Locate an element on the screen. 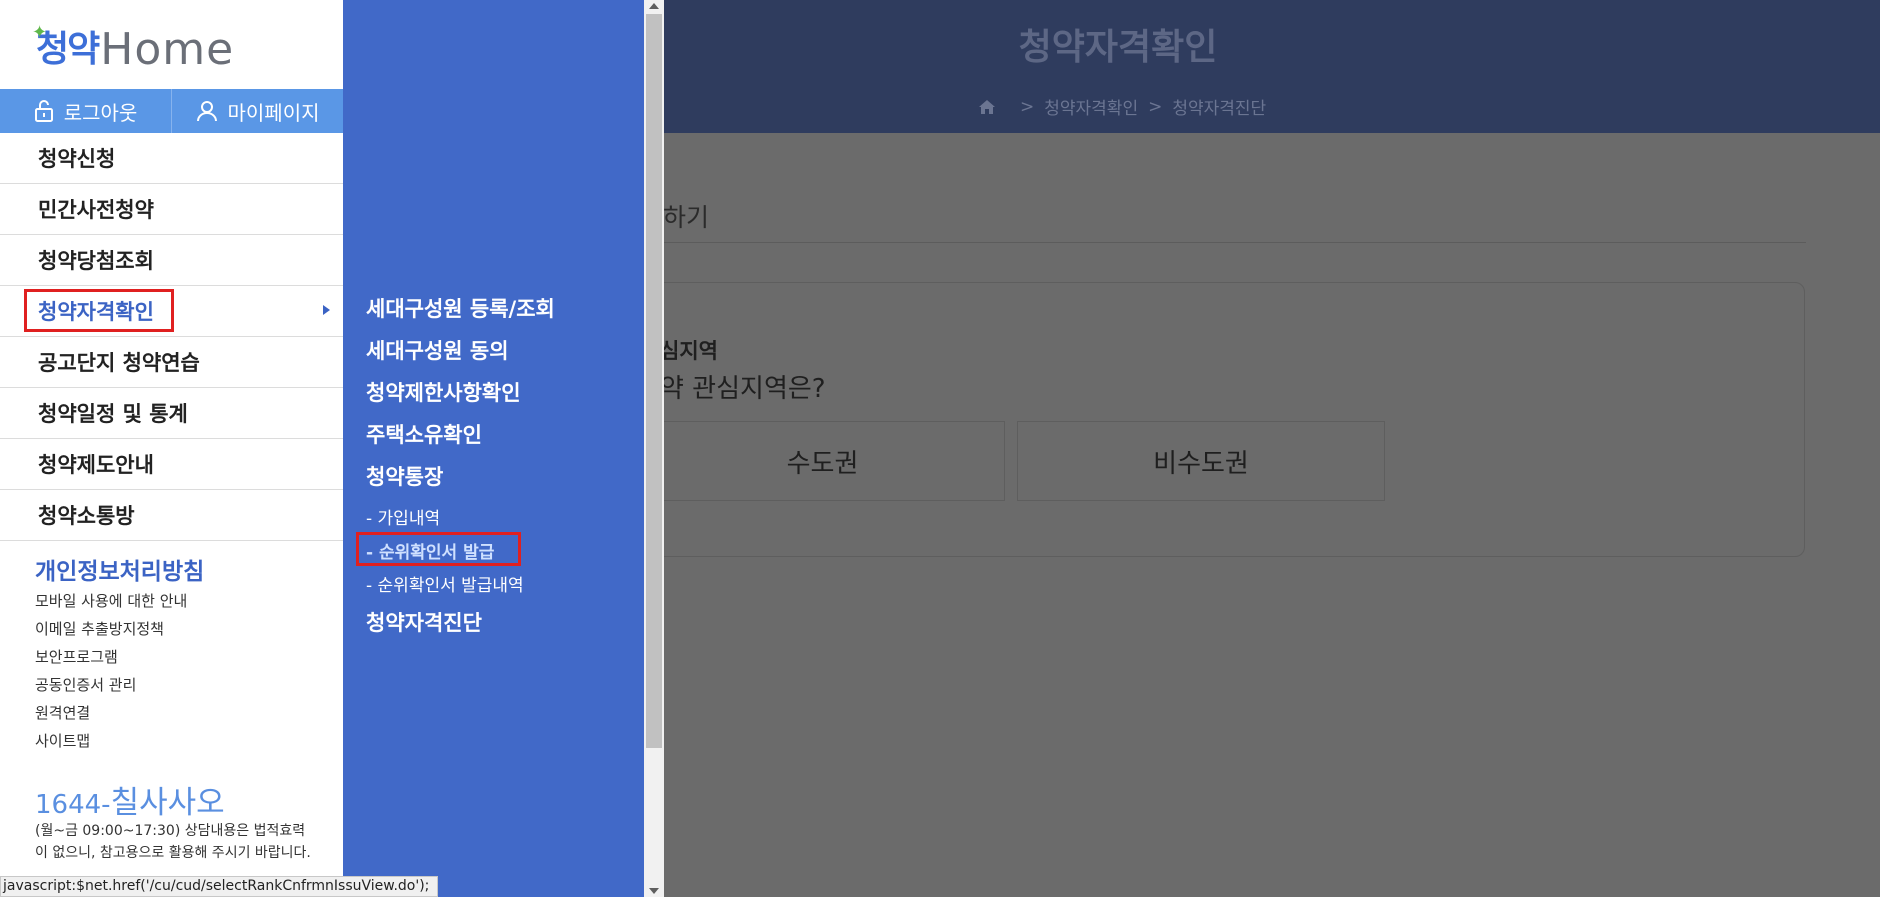 This screenshot has height=897, width=1880. logo-text-home: Home is located at coordinates (167, 49).